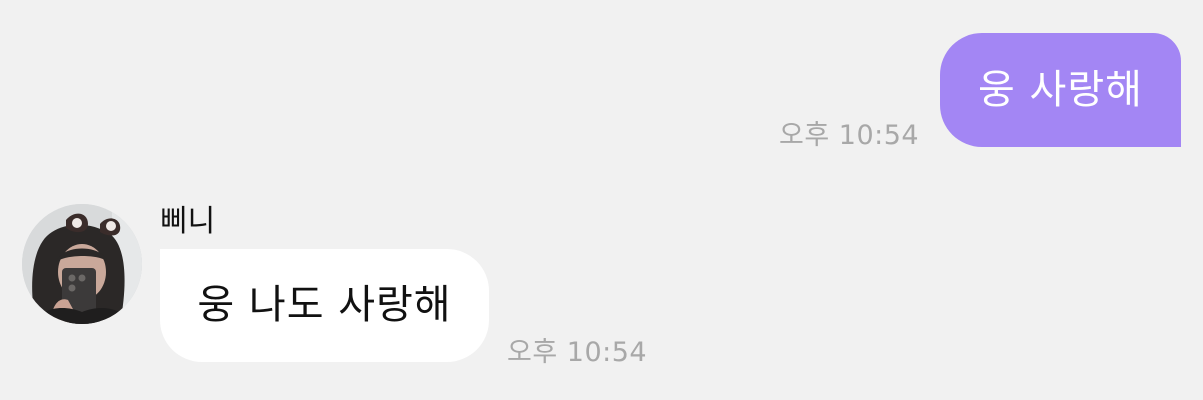 The height and width of the screenshot is (400, 1203). What do you see at coordinates (1060, 90) in the screenshot?
I see `outgoing-message-bubble: 웅 사랑해` at bounding box center [1060, 90].